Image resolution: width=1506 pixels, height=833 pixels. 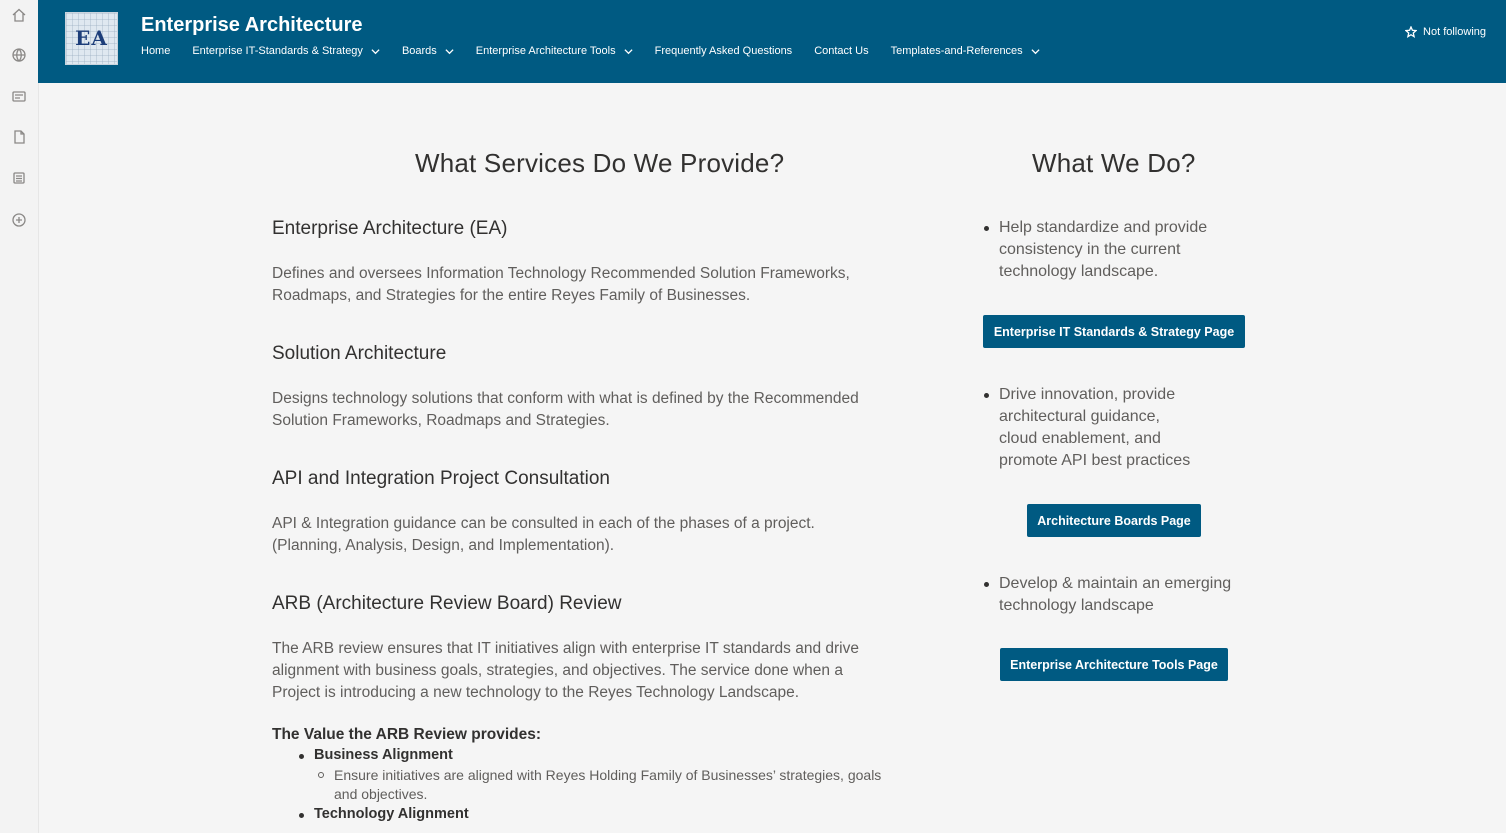 I want to click on nav-it-standards: Enterprise IT-Standards & Strategy, so click(x=286, y=51).